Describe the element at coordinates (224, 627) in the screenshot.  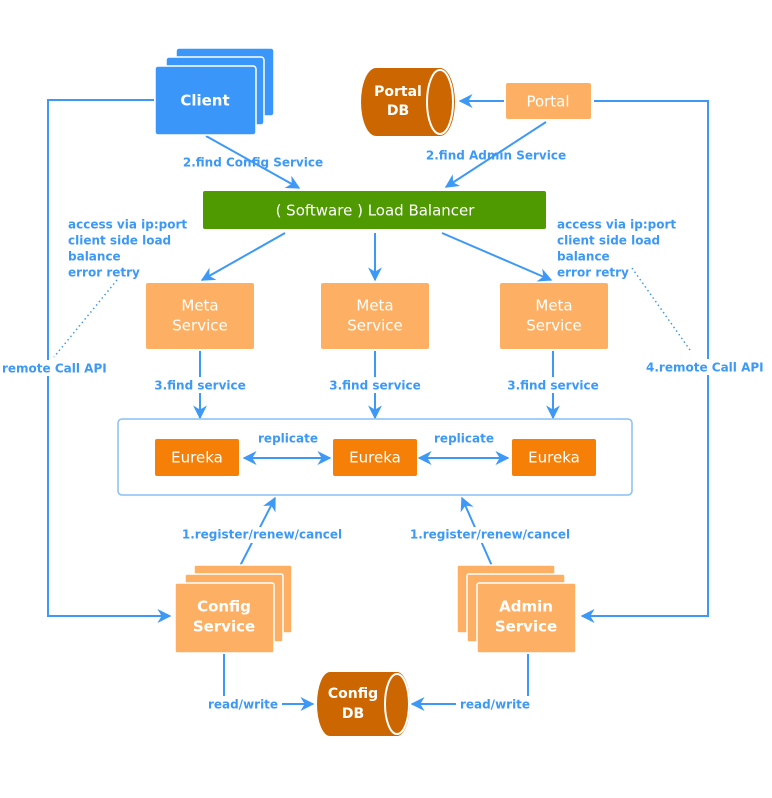
I see `config-service-label-line2: Service` at that location.